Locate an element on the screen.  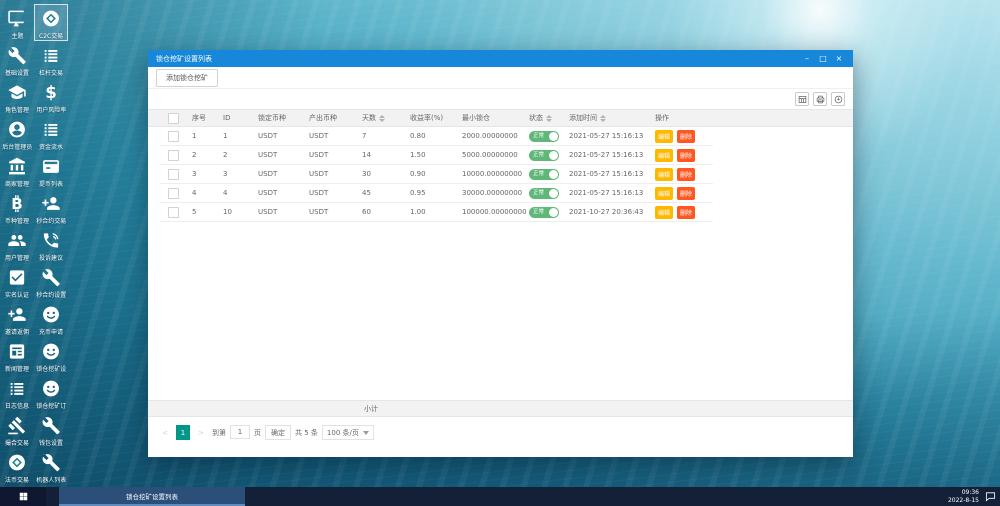
desktop-icon: 锁仓挖矿设 is located at coordinates (51, 355).